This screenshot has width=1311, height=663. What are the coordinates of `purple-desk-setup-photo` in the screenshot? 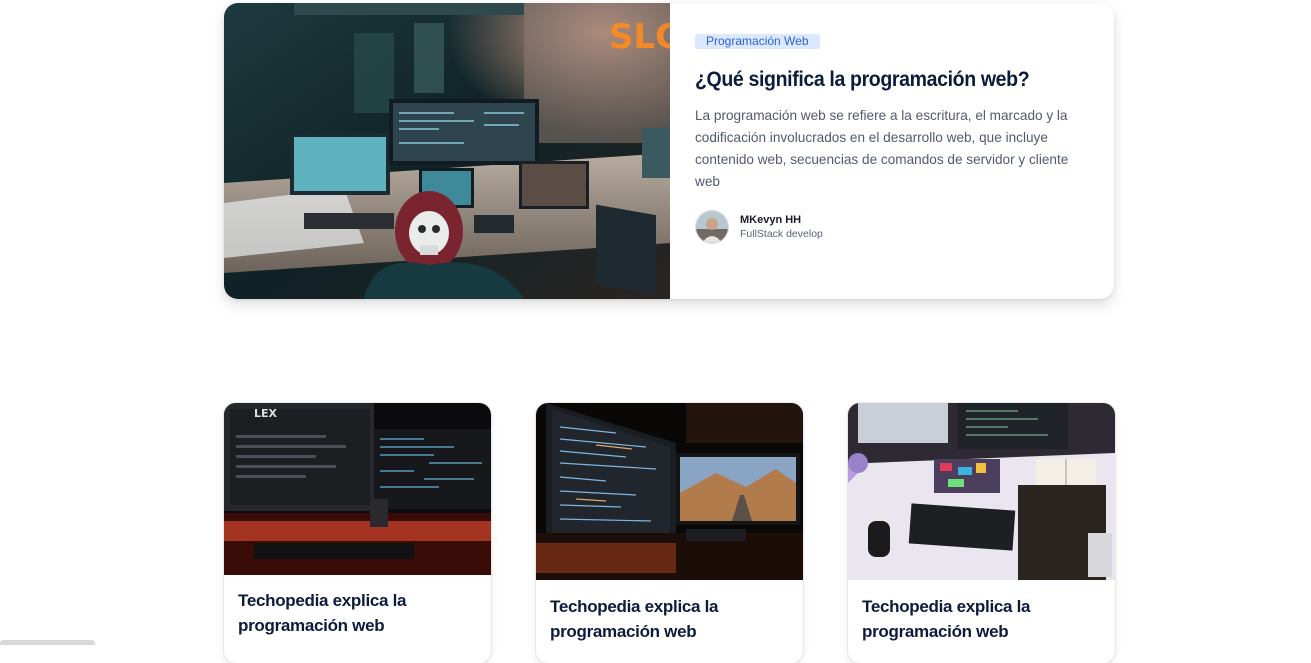 It's located at (981, 491).